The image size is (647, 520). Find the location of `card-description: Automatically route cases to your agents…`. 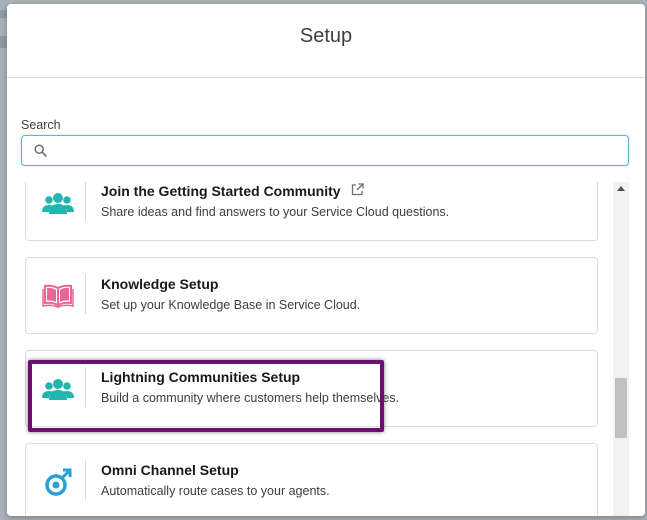

card-description: Automatically route cases to your agents… is located at coordinates (215, 491).